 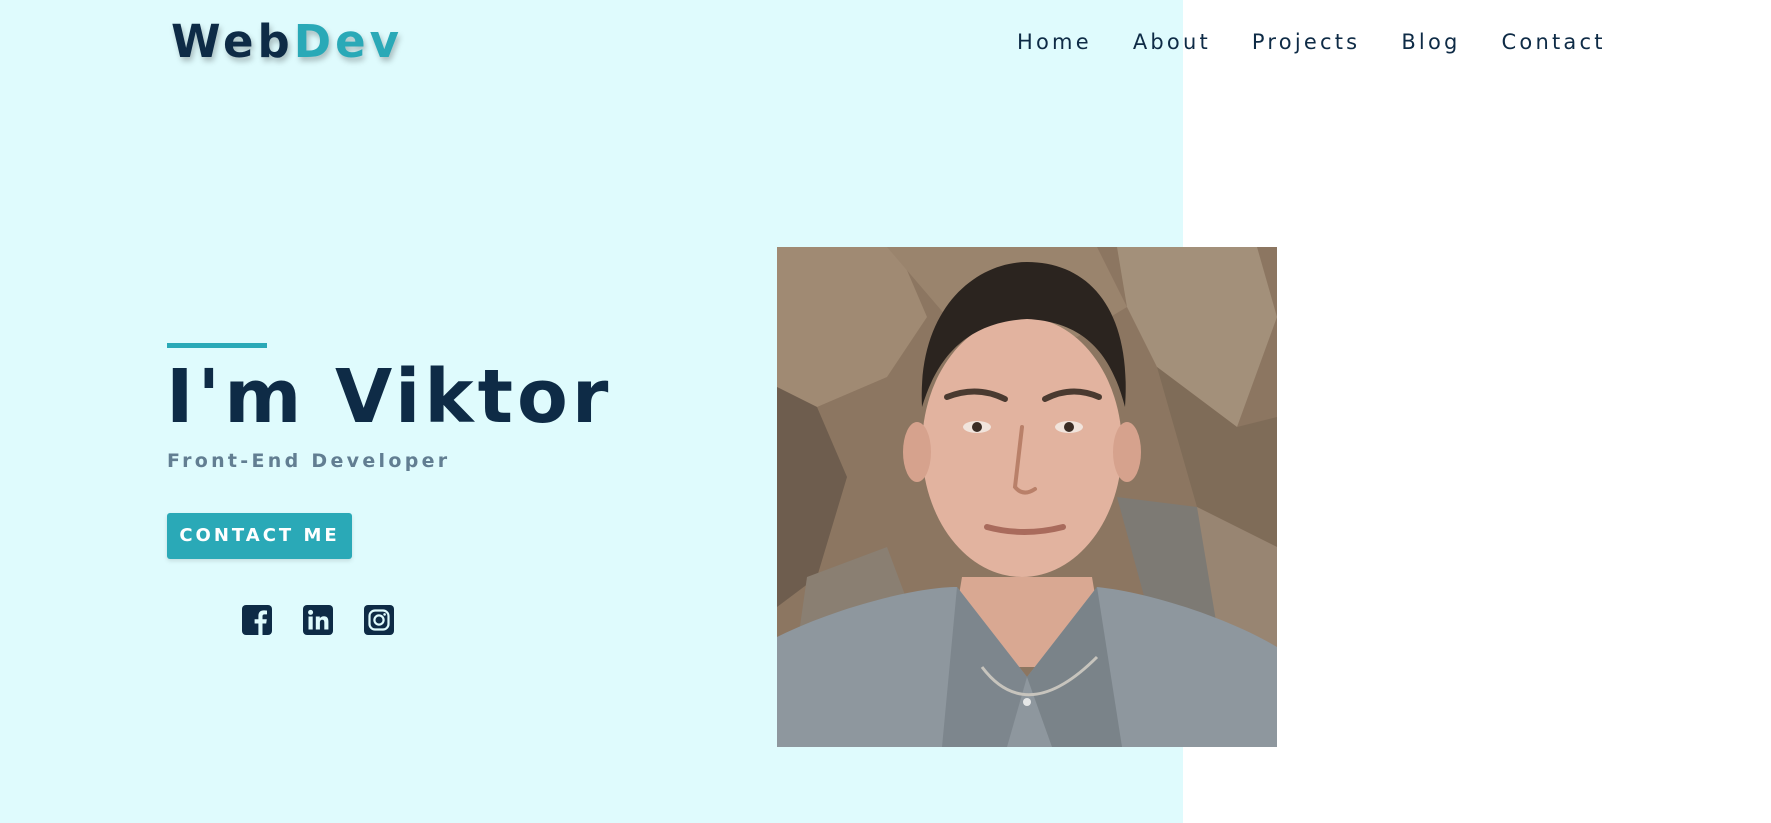 What do you see at coordinates (389, 397) in the screenshot?
I see `hero-title: I'm Viktor` at bounding box center [389, 397].